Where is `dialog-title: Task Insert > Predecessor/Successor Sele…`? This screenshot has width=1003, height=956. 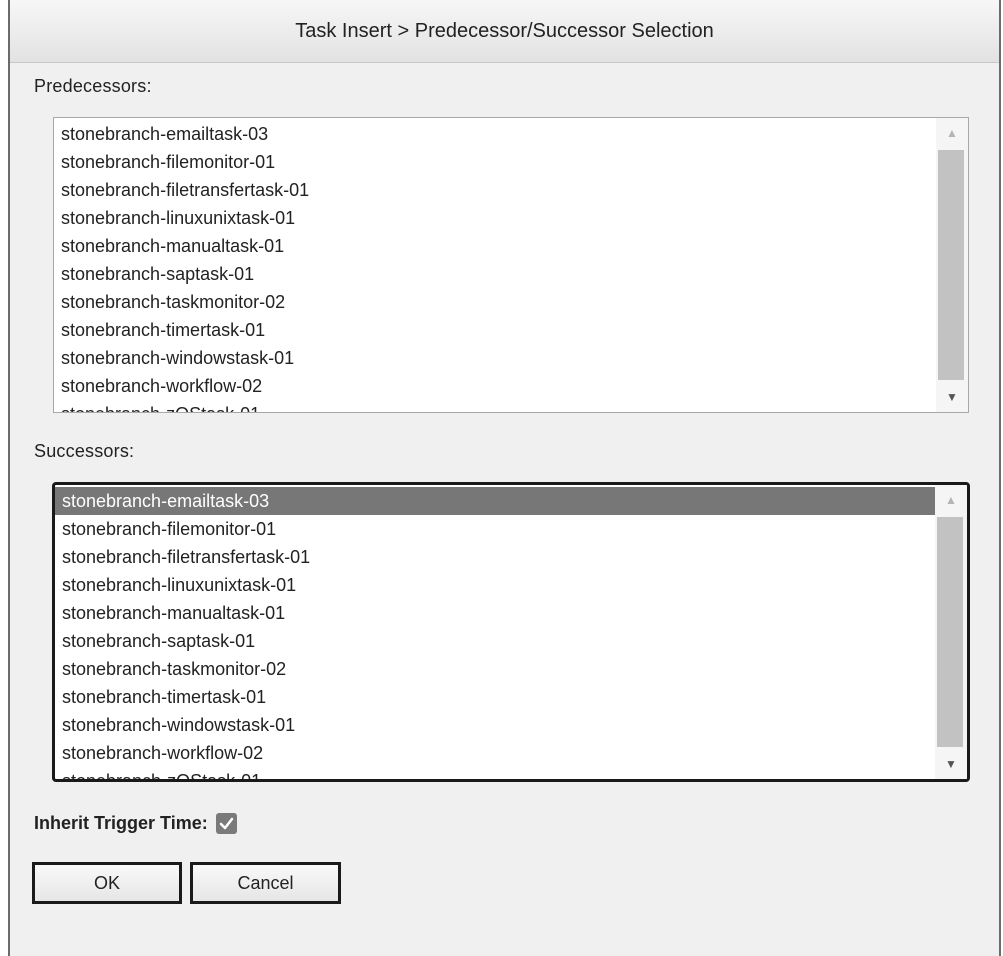 dialog-title: Task Insert > Predecessor/Successor Sele… is located at coordinates (504, 30).